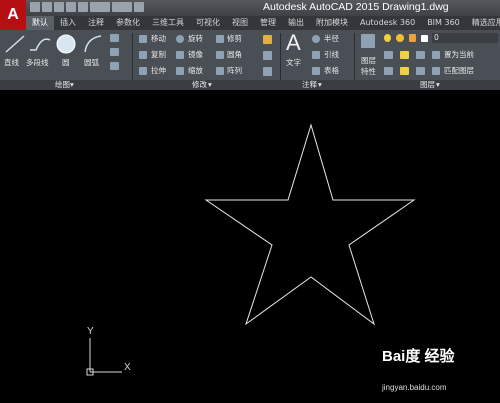 Image resolution: width=500 pixels, height=403 pixels. I want to click on mirror-button: 镜像, so click(195, 55).